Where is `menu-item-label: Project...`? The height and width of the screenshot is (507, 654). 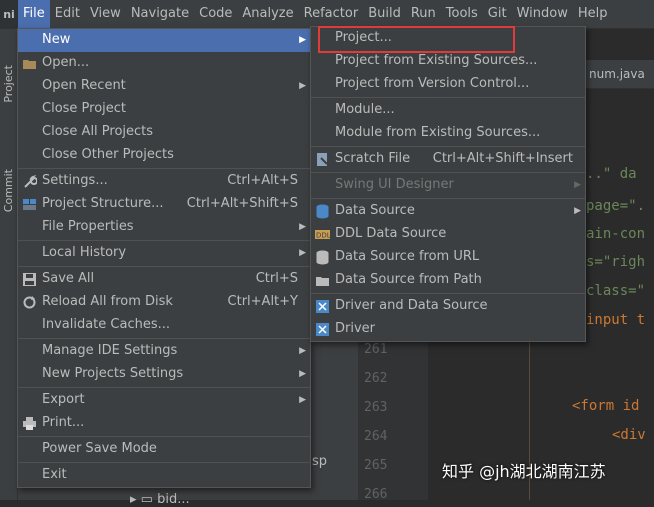 menu-item-label: Project... is located at coordinates (363, 37).